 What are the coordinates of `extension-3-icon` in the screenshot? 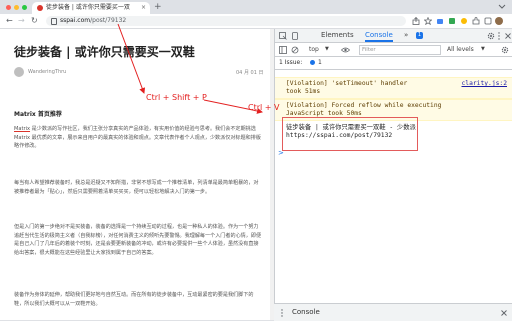 It's located at (464, 21).